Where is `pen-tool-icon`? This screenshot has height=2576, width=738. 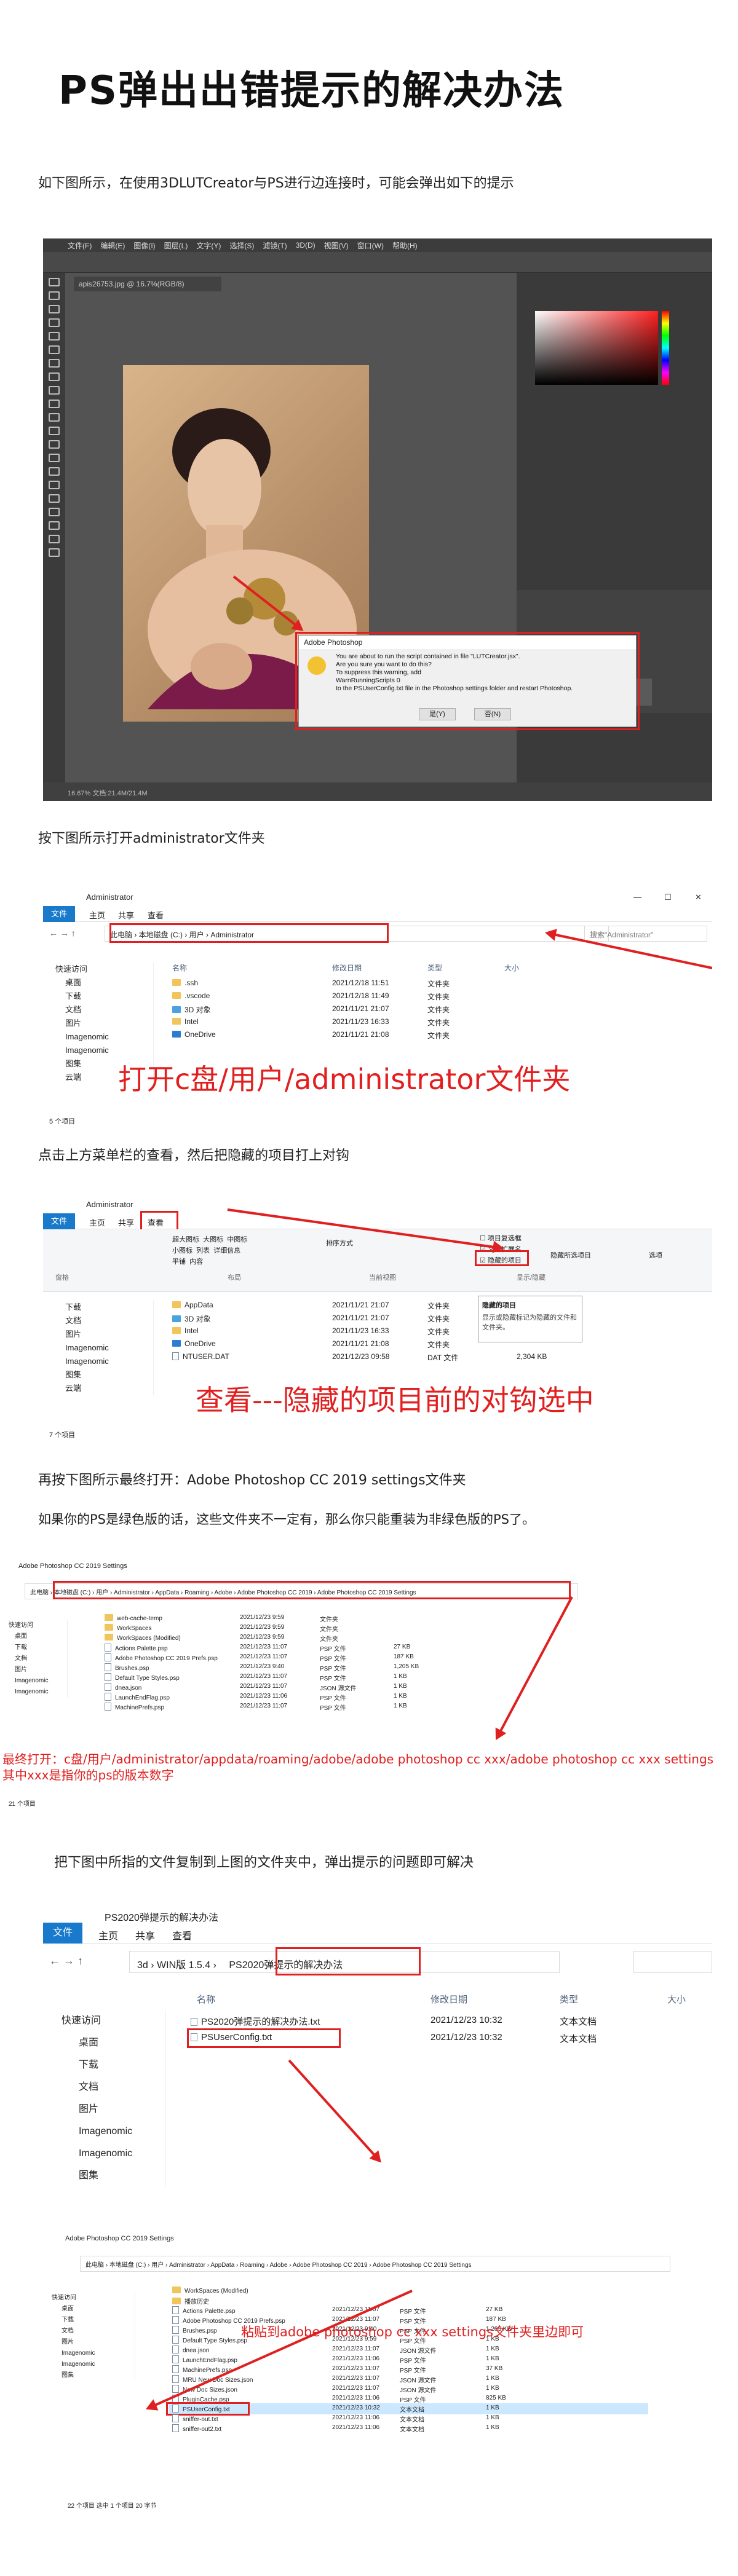
pen-tool-icon is located at coordinates (54, 485).